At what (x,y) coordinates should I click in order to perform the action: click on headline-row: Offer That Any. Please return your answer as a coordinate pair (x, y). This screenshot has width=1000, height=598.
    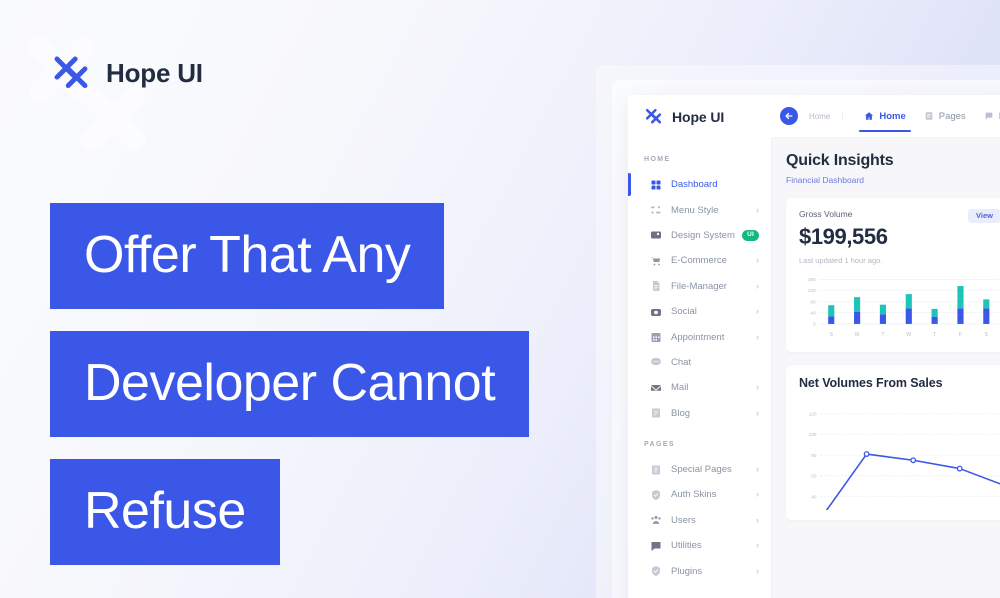
    Looking at the image, I should click on (289, 256).